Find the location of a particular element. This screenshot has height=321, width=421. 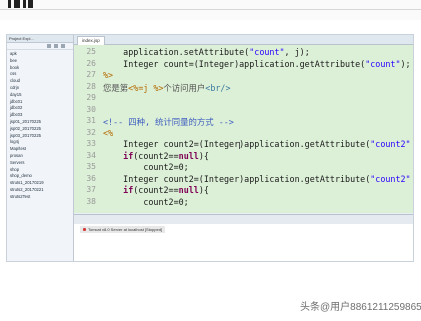

code-token: 个访问用户 is located at coordinates (184, 87).